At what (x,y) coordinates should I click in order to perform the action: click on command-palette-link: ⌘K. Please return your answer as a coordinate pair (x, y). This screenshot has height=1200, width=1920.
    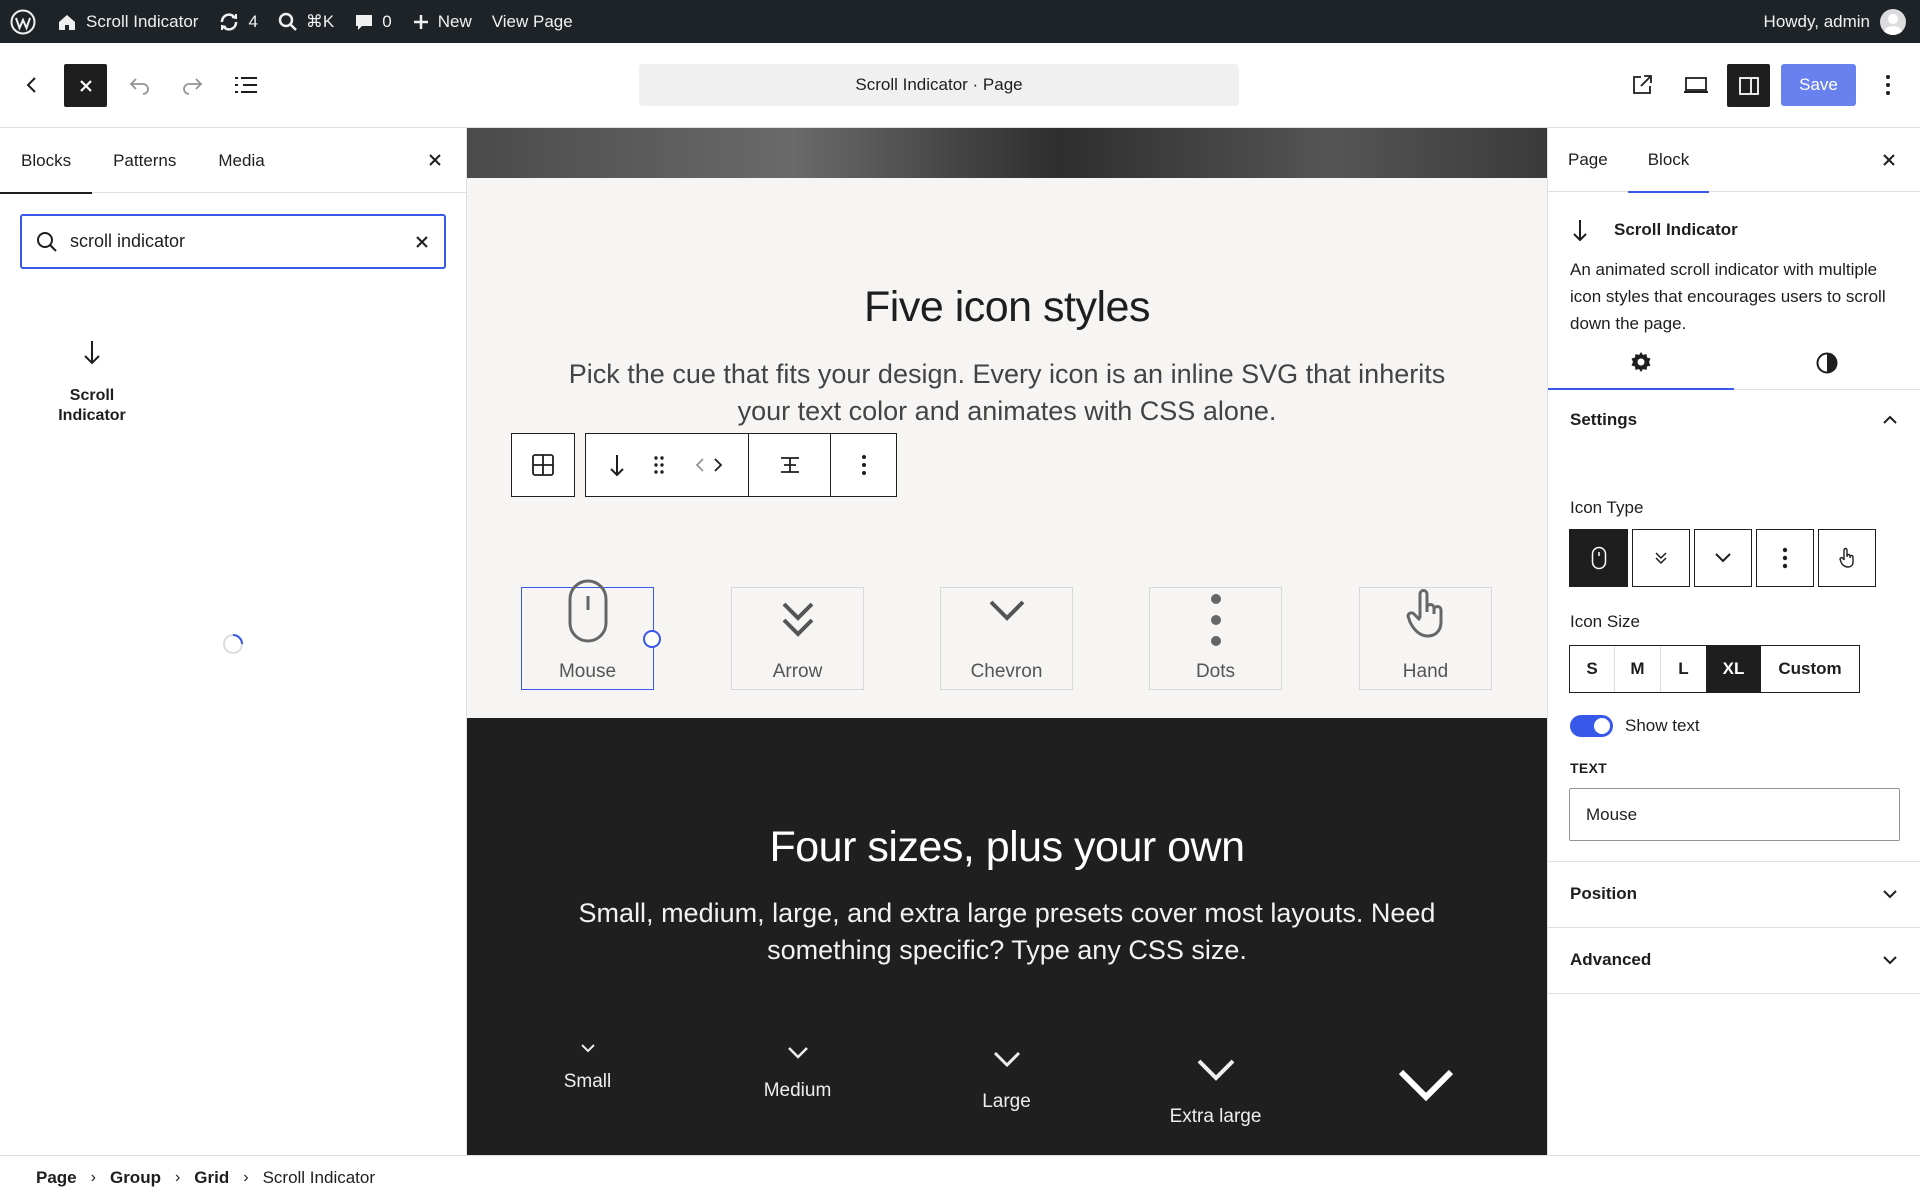
    Looking at the image, I should click on (306, 21).